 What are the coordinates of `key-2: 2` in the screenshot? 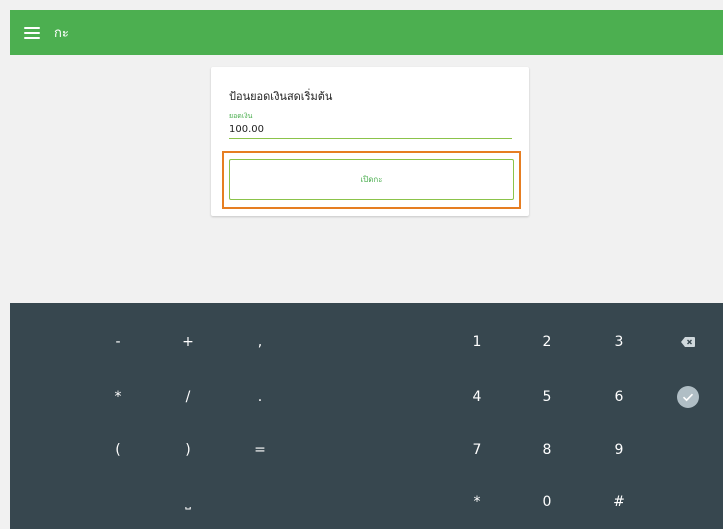 It's located at (547, 342).